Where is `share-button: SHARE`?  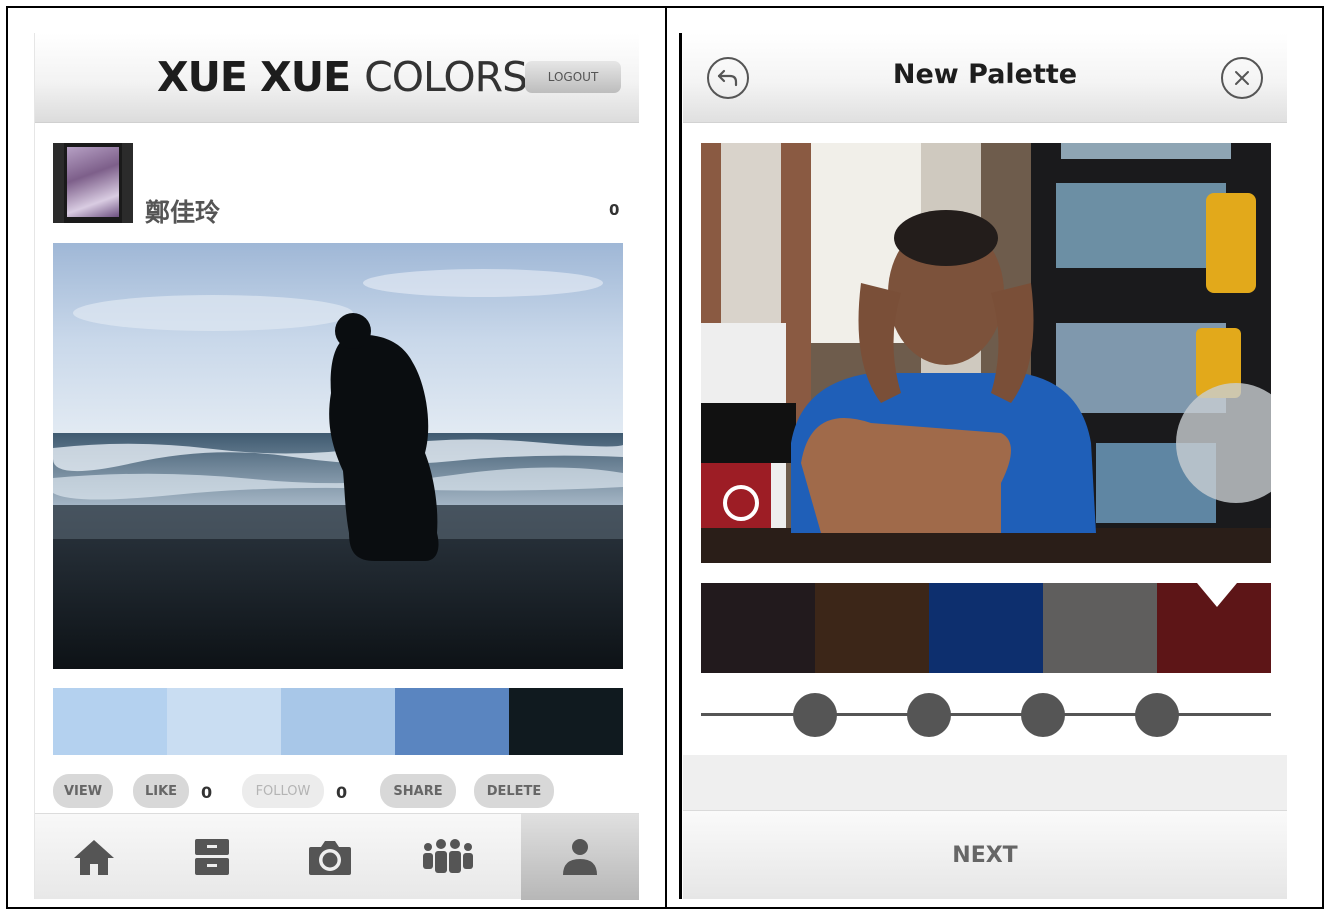 share-button: SHARE is located at coordinates (418, 791).